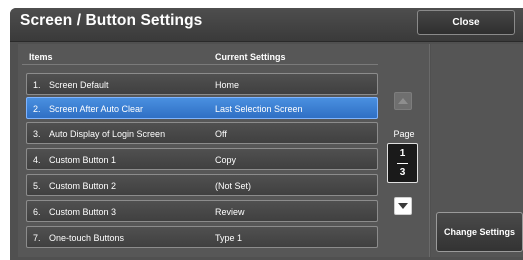 This screenshot has height=260, width=523. What do you see at coordinates (83, 212) in the screenshot?
I see `row-label: Custom Button 3` at bounding box center [83, 212].